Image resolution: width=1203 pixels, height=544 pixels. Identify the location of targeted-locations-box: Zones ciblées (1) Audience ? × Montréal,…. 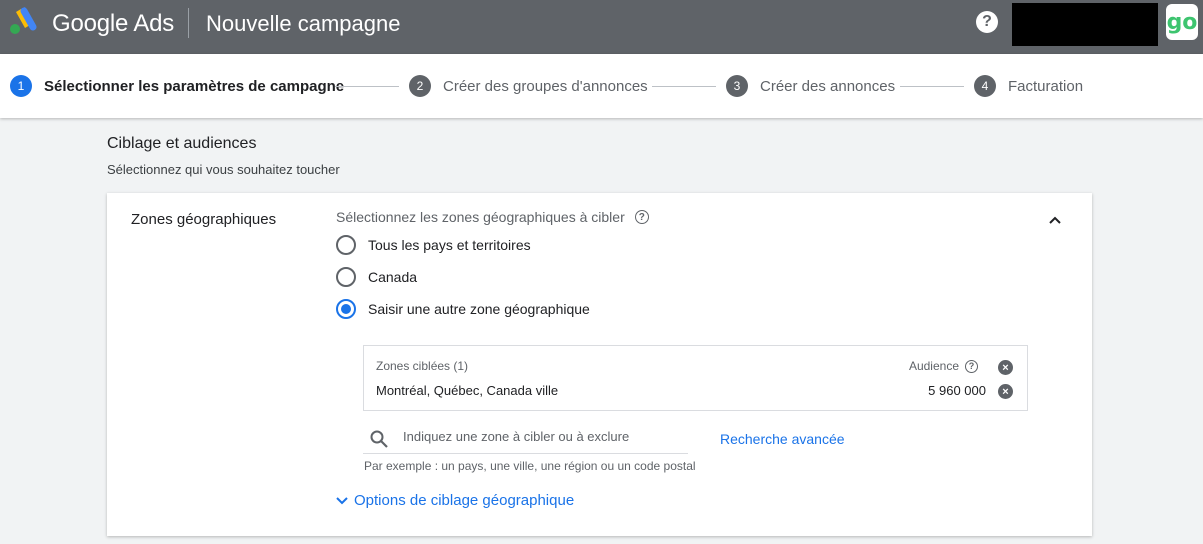
(695, 378).